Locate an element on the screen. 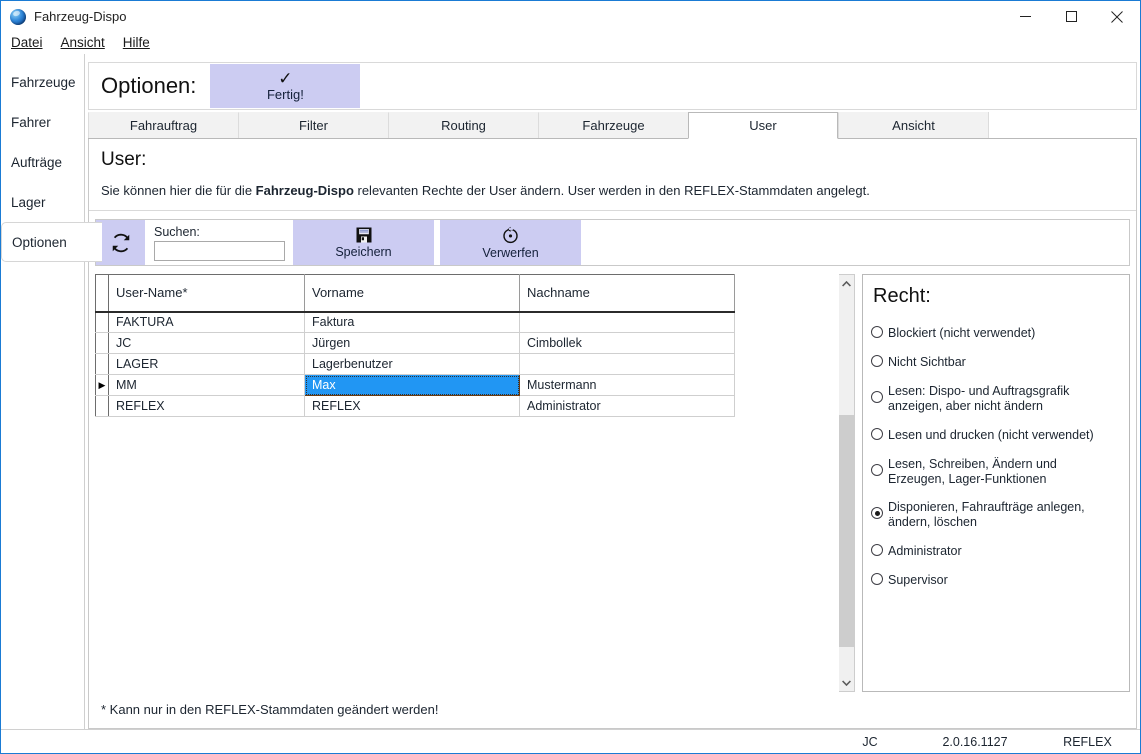 Image resolution: width=1141 pixels, height=754 pixels. menu-item-ansicht-label: Ansicht is located at coordinates (82, 42).